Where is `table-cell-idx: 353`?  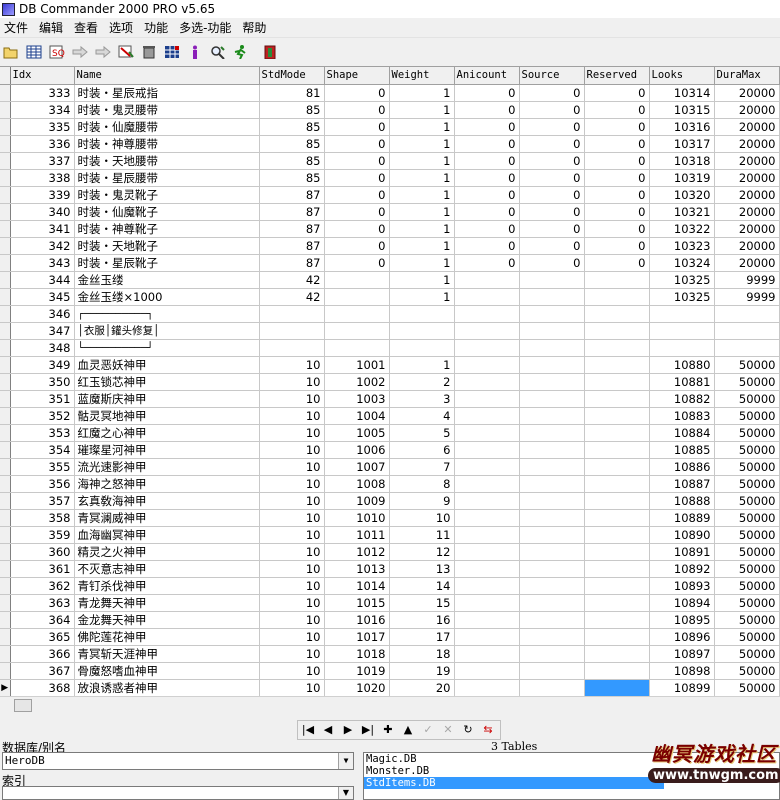
table-cell-idx: 353 is located at coordinates (42, 433).